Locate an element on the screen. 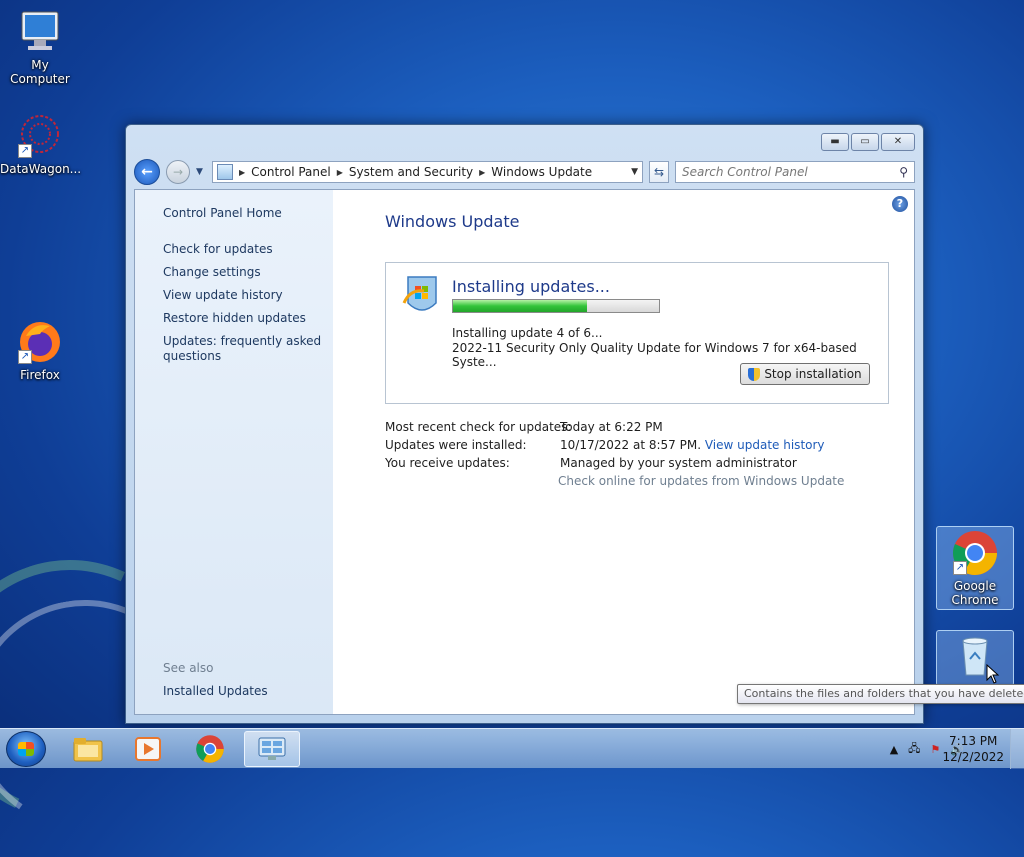 The width and height of the screenshot is (1024, 857). desktop-icon-label: Firefox is located at coordinates (40, 375).